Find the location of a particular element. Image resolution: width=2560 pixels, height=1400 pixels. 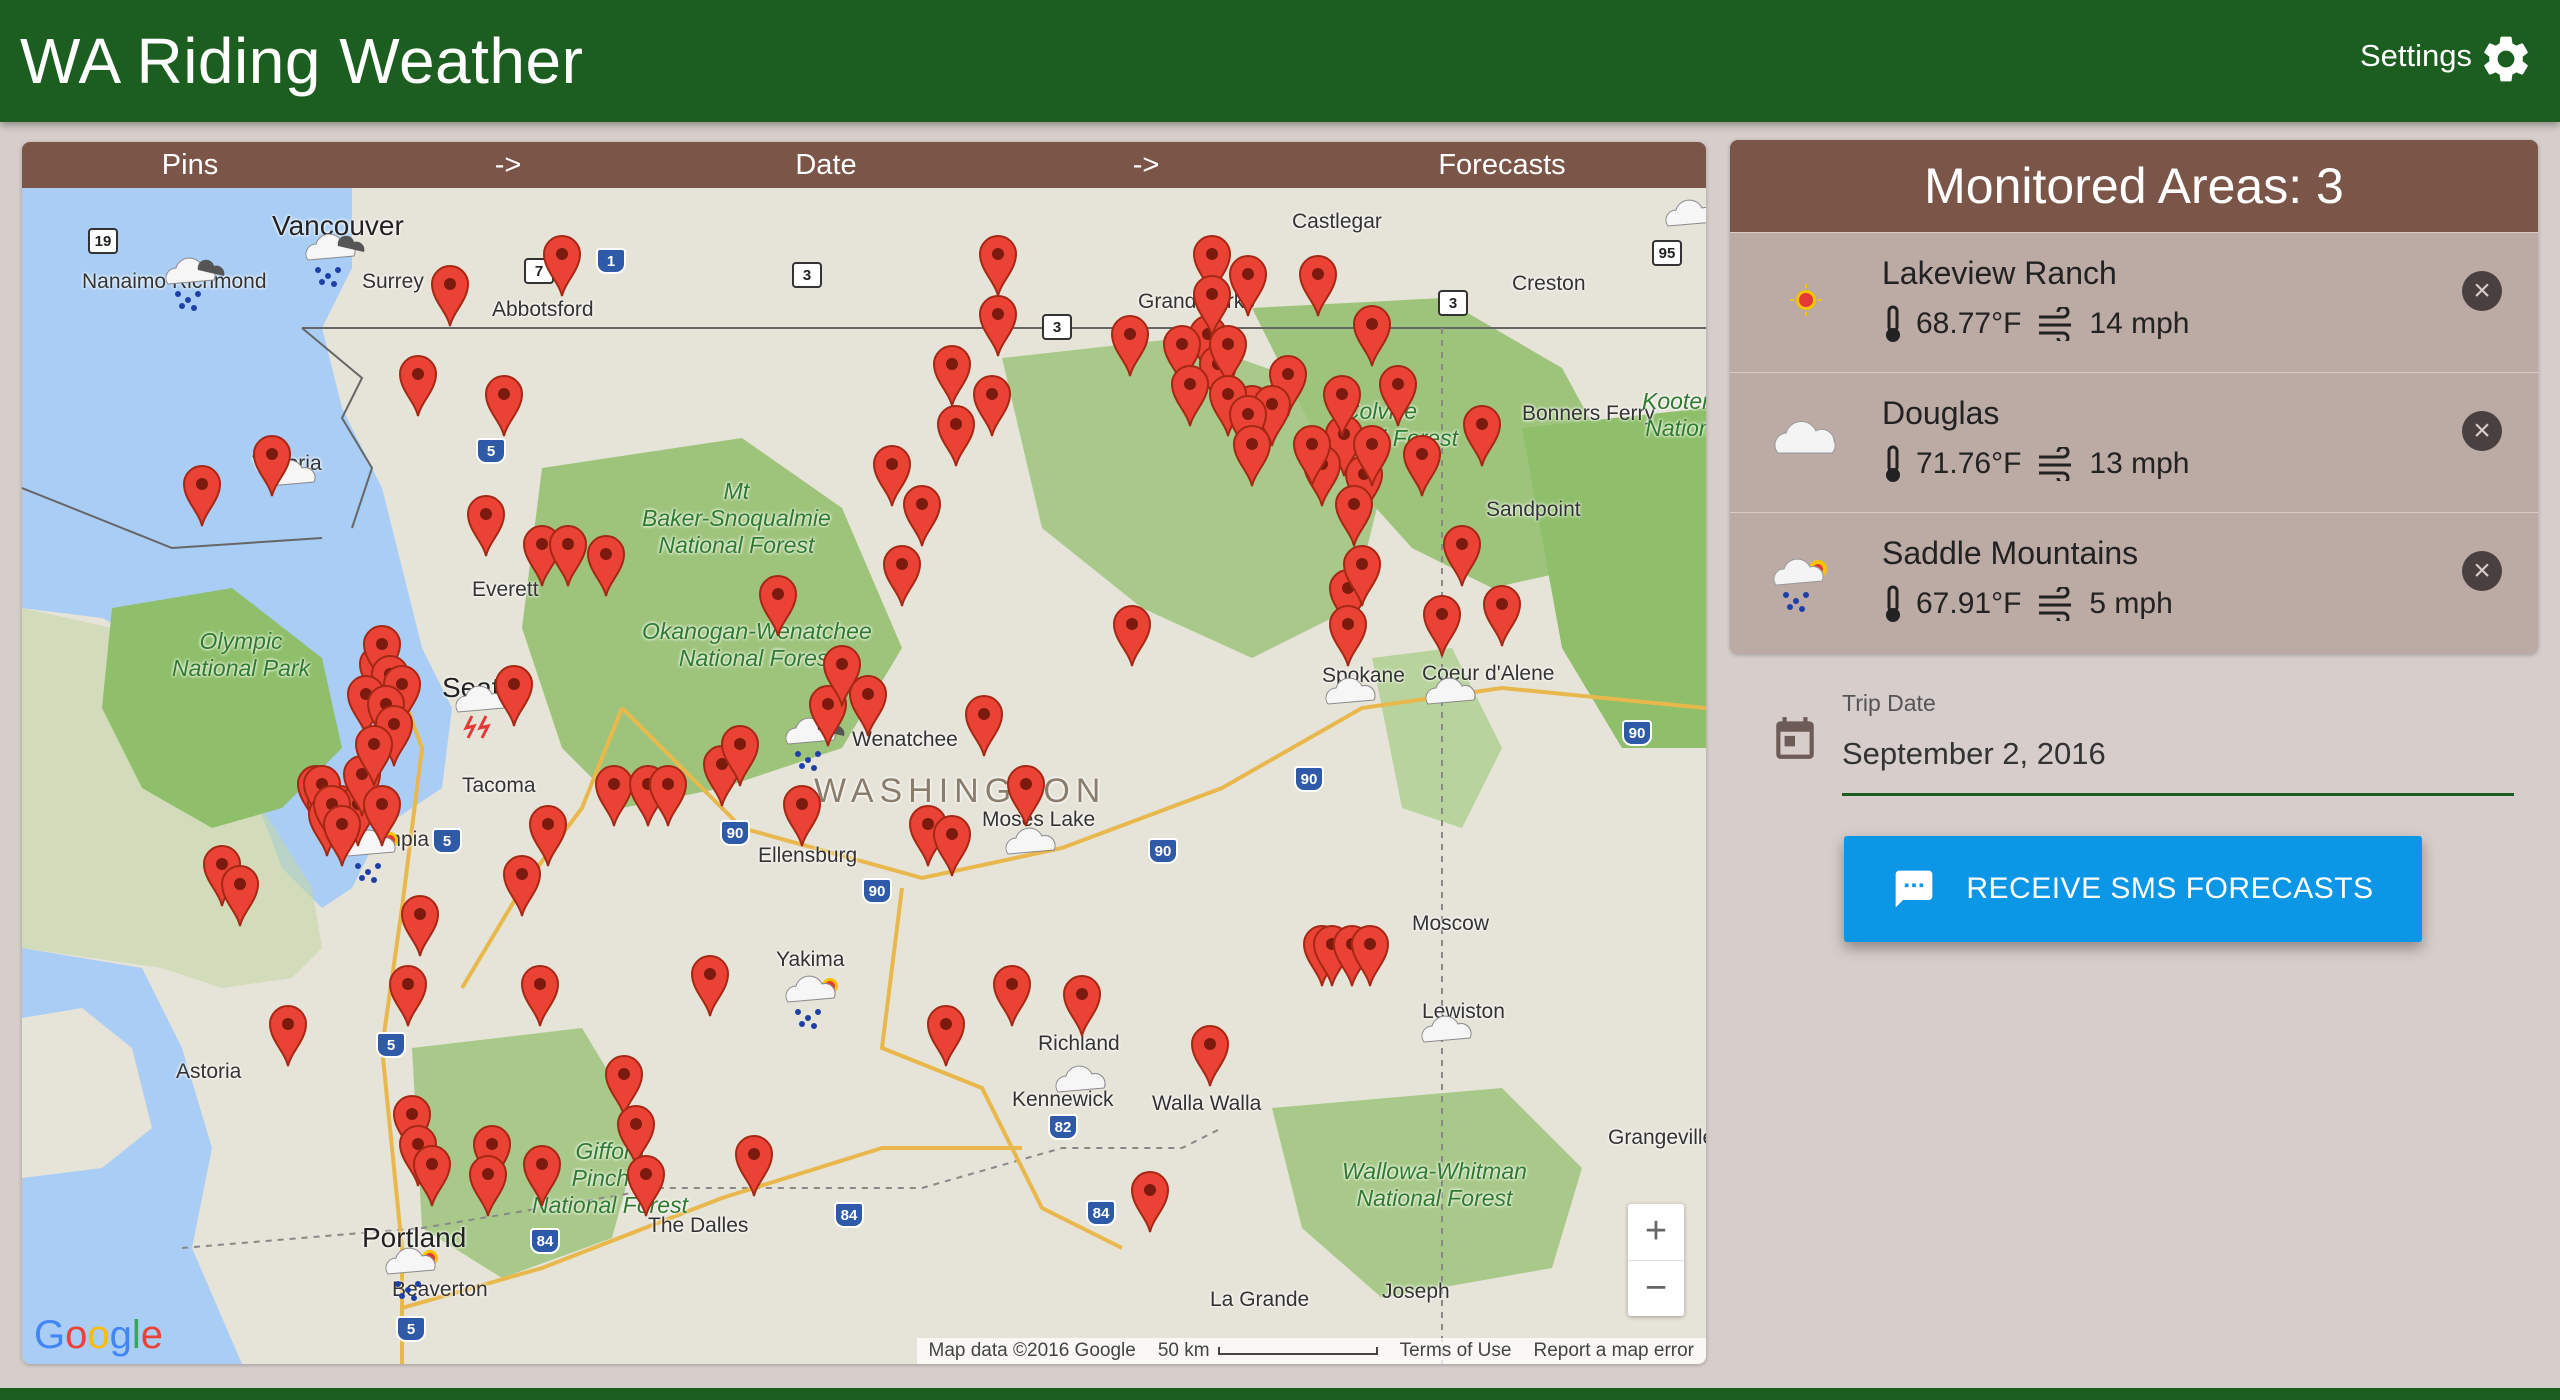

map-scale-bar is located at coordinates (1297, 1351).